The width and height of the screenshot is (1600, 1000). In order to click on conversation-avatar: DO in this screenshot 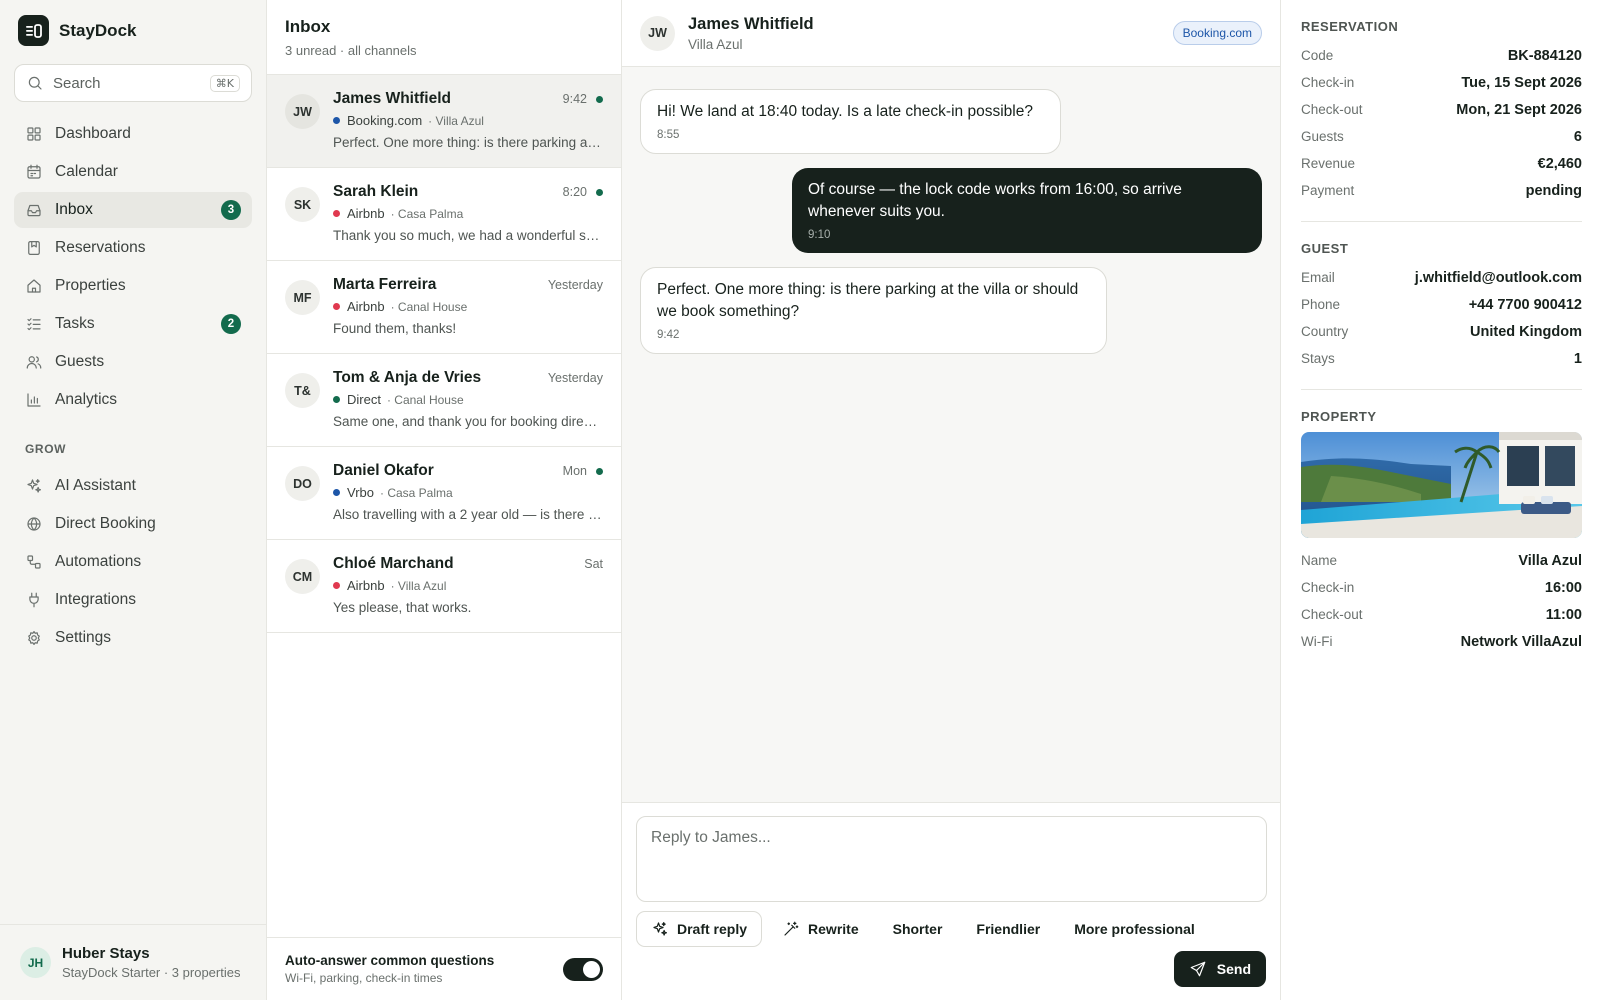, I will do `click(302, 483)`.